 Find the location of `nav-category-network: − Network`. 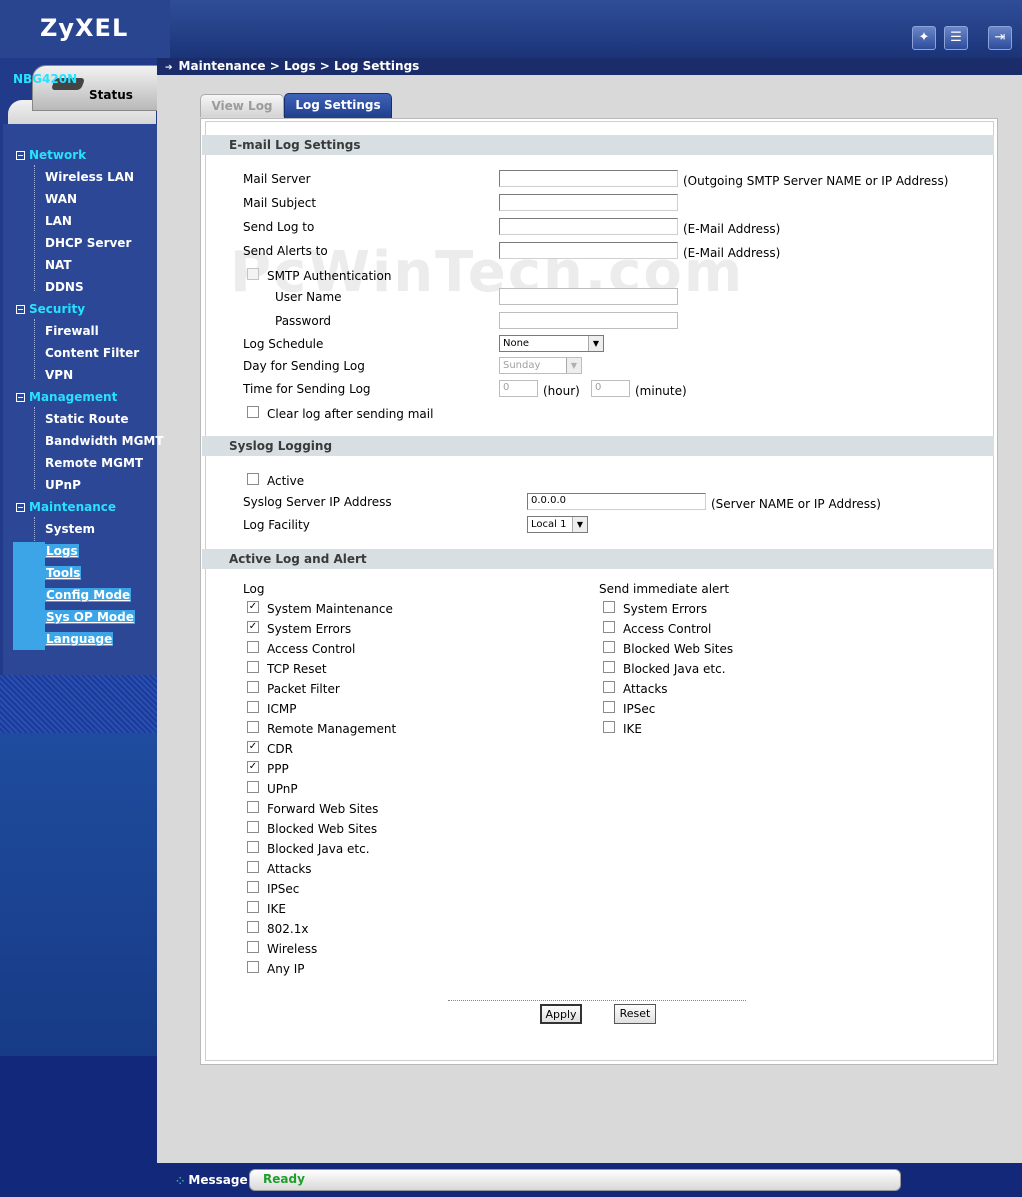

nav-category-network: − Network is located at coordinates (51, 155).